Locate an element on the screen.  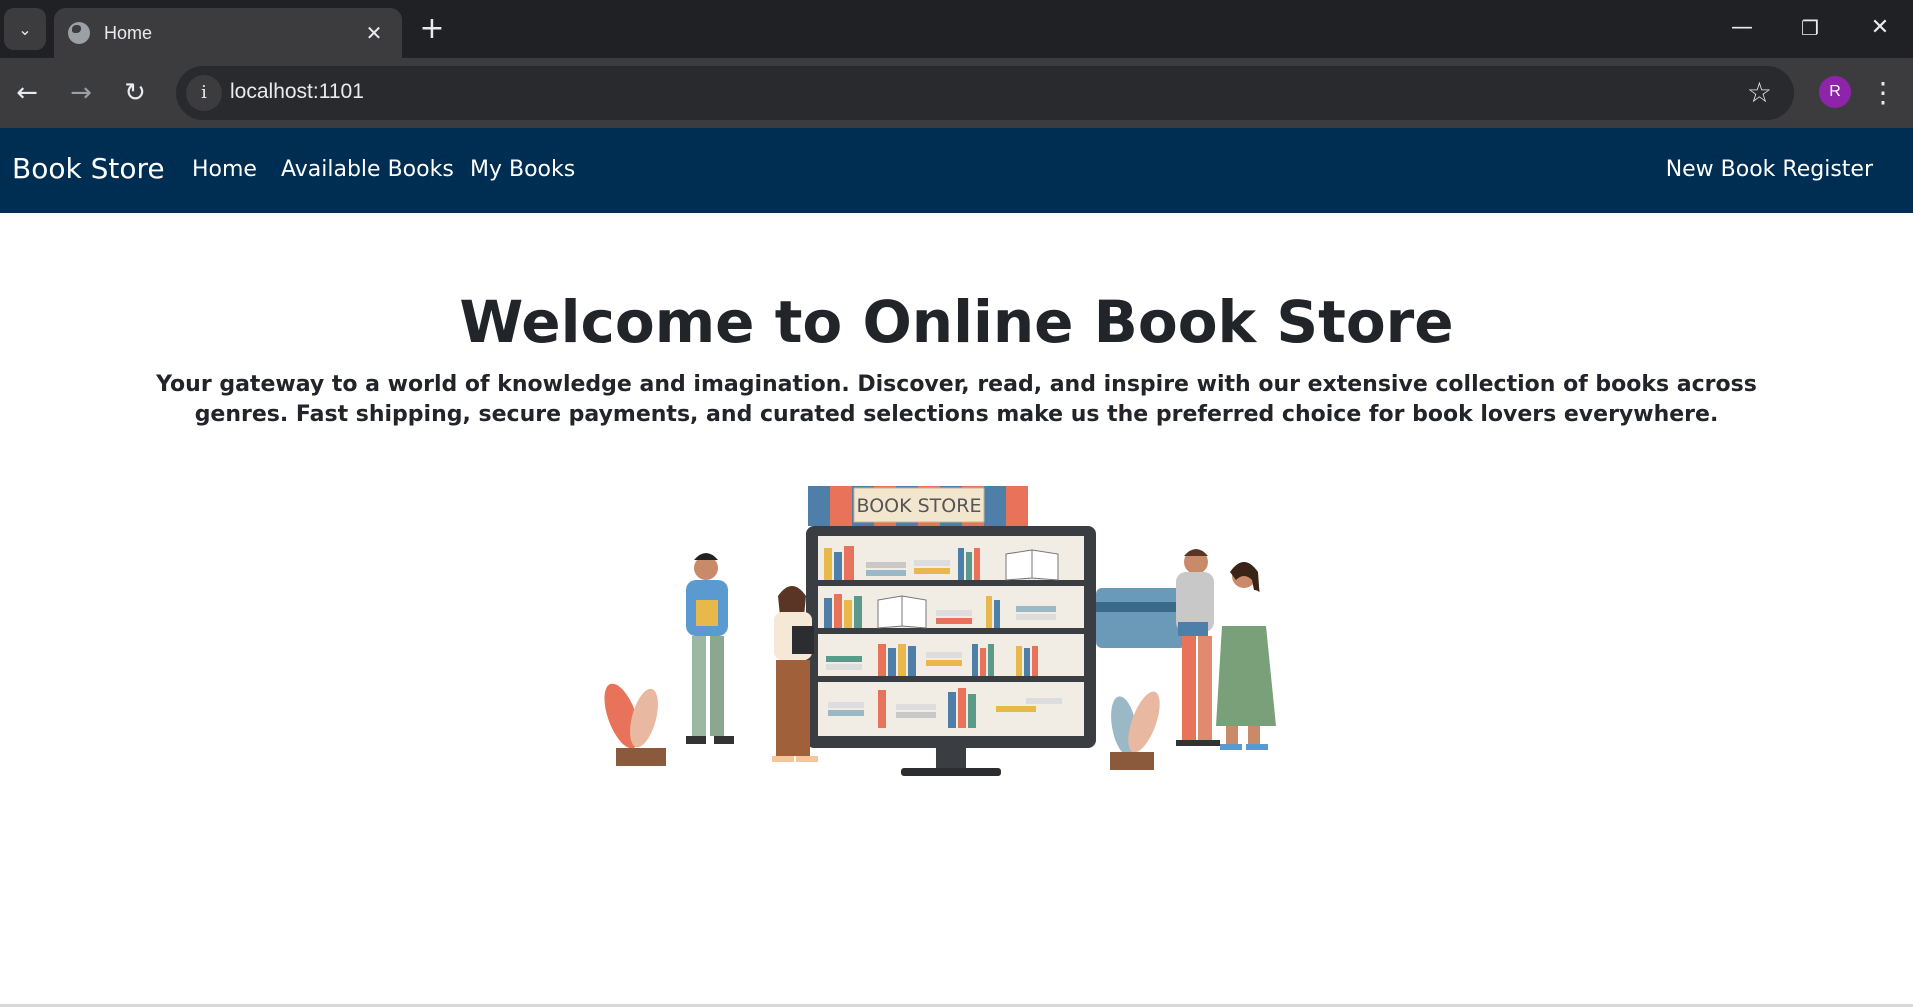
restore-button: ❐ is located at coordinates (1810, 28).